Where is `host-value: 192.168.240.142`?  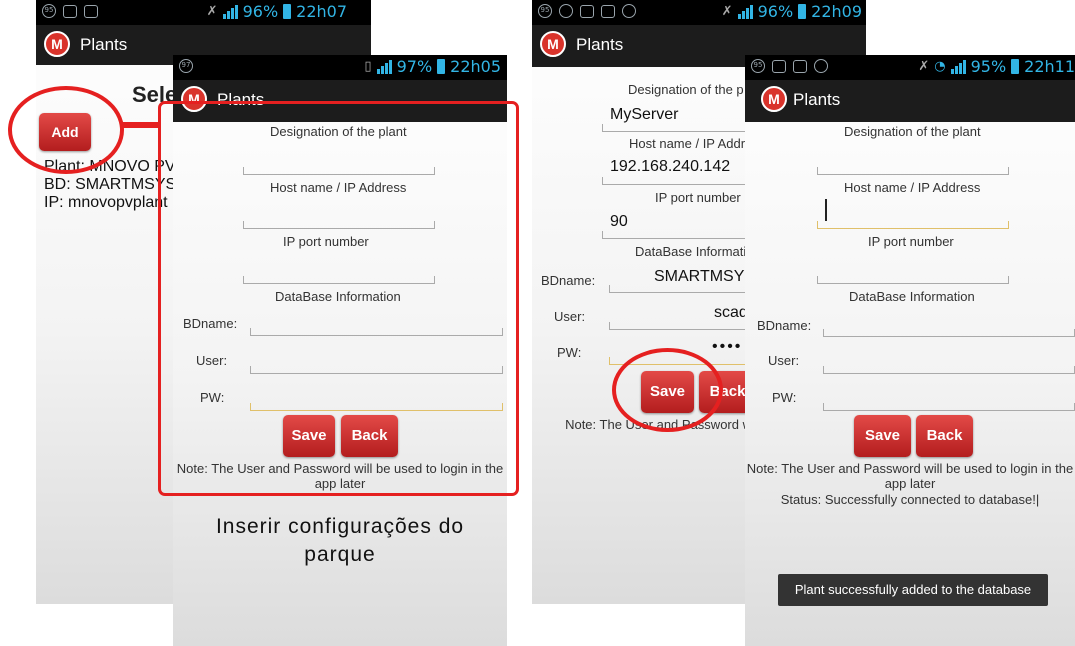
host-value: 192.168.240.142 is located at coordinates (670, 167).